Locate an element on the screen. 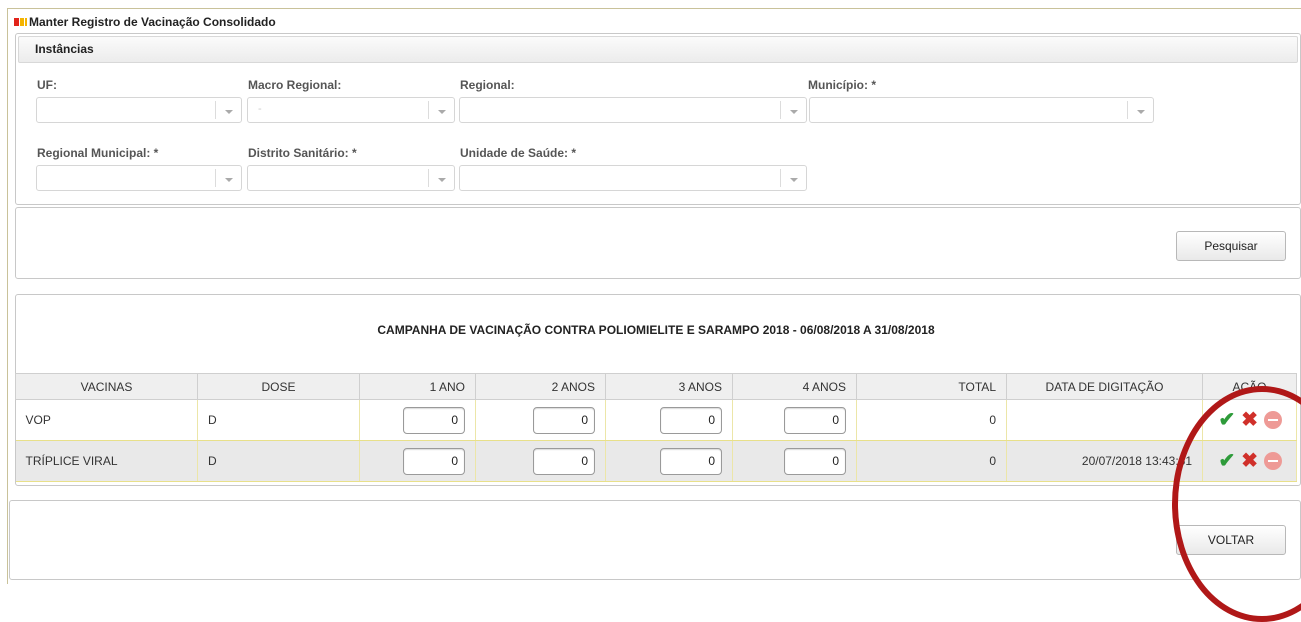  unidade-saude-select is located at coordinates (633, 178).